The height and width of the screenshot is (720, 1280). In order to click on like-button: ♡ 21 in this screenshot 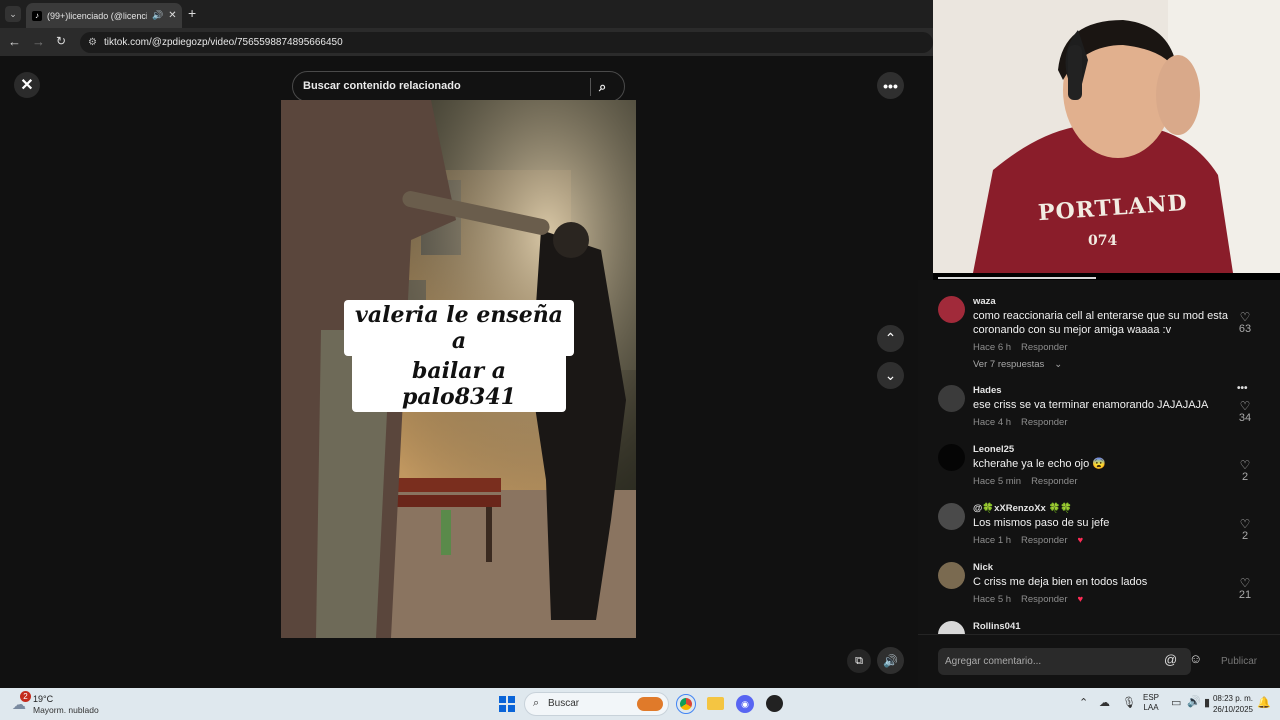, I will do `click(1245, 589)`.